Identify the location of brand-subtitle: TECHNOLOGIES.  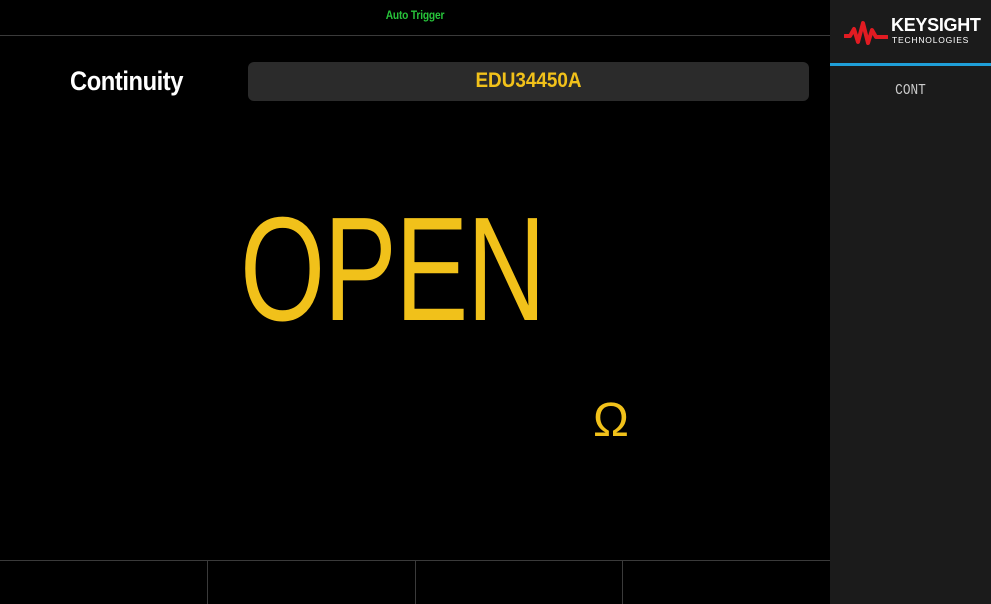
(931, 40).